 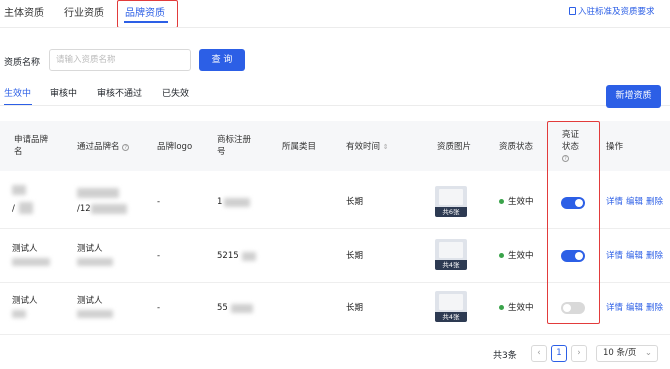 I want to click on row3-pass-brand: 测试人, so click(x=90, y=301).